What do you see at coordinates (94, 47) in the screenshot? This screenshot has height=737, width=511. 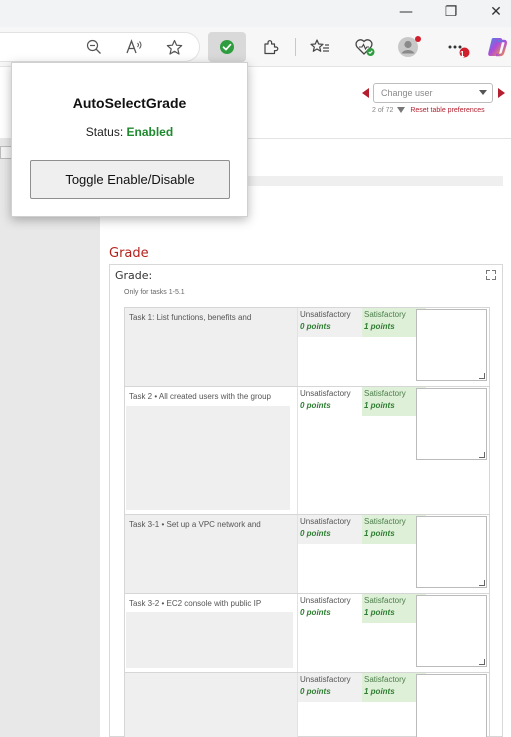 I see `zoom-out-icon` at bounding box center [94, 47].